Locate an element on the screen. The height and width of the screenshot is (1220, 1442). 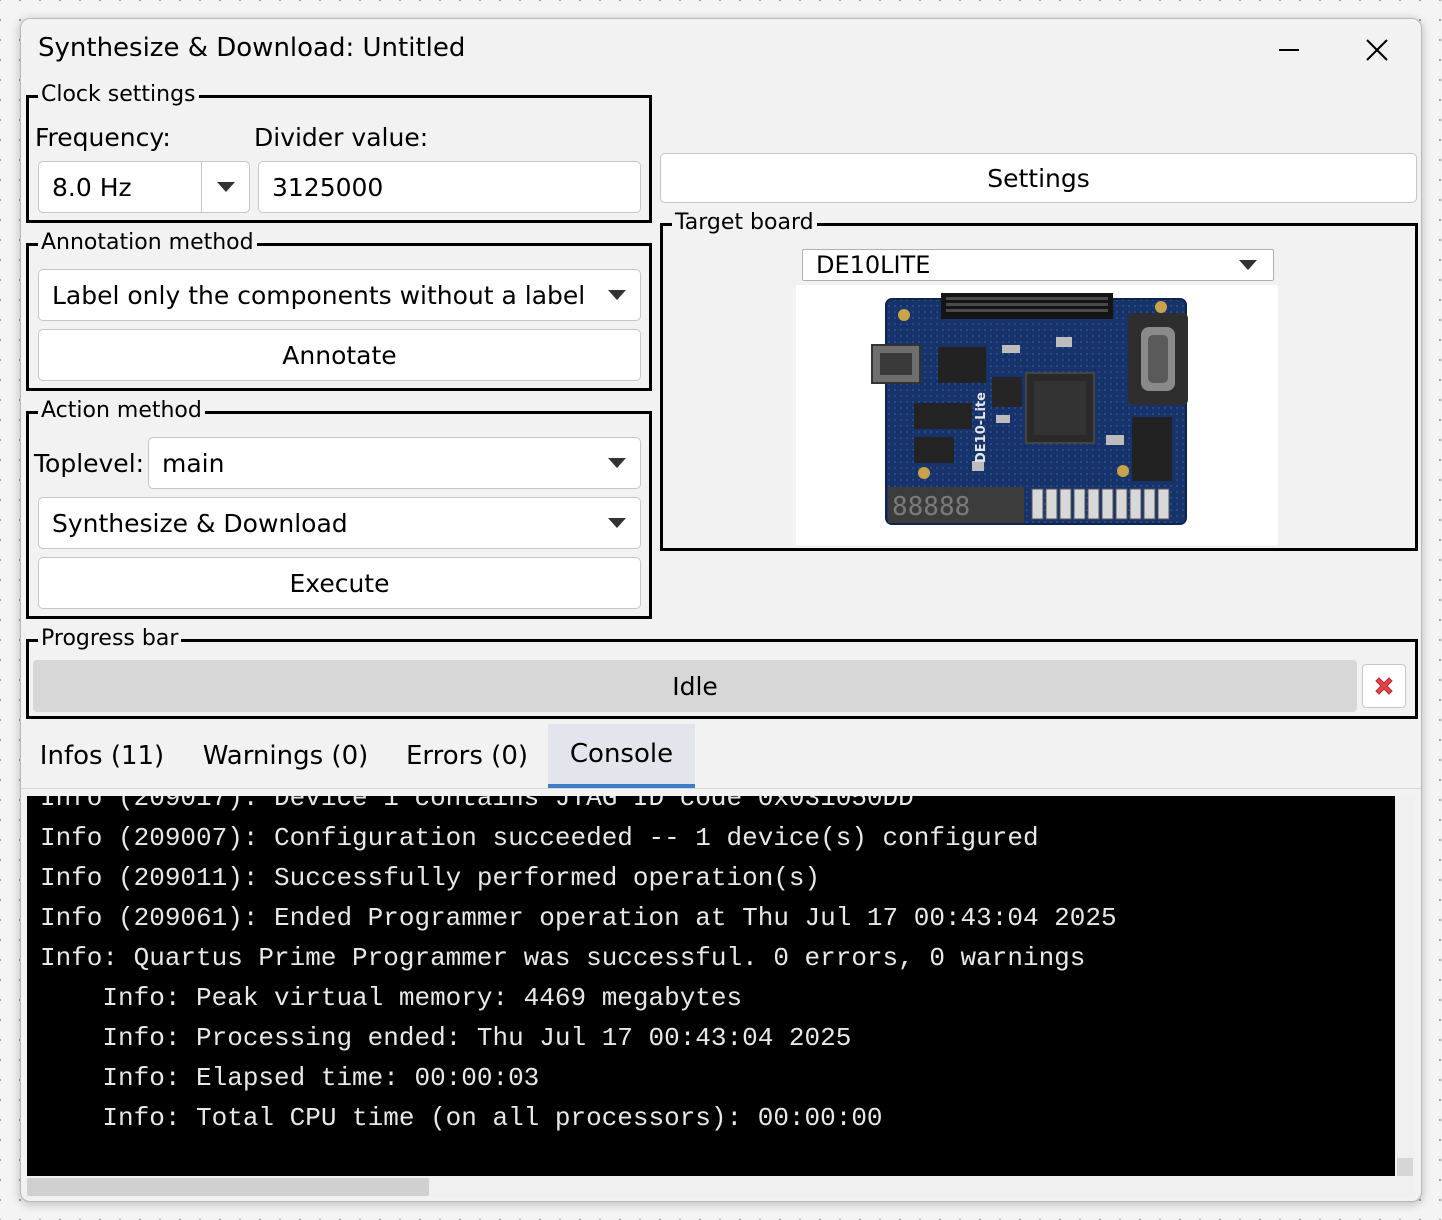
frequency-combo: 8.0 Hz is located at coordinates (144, 187).